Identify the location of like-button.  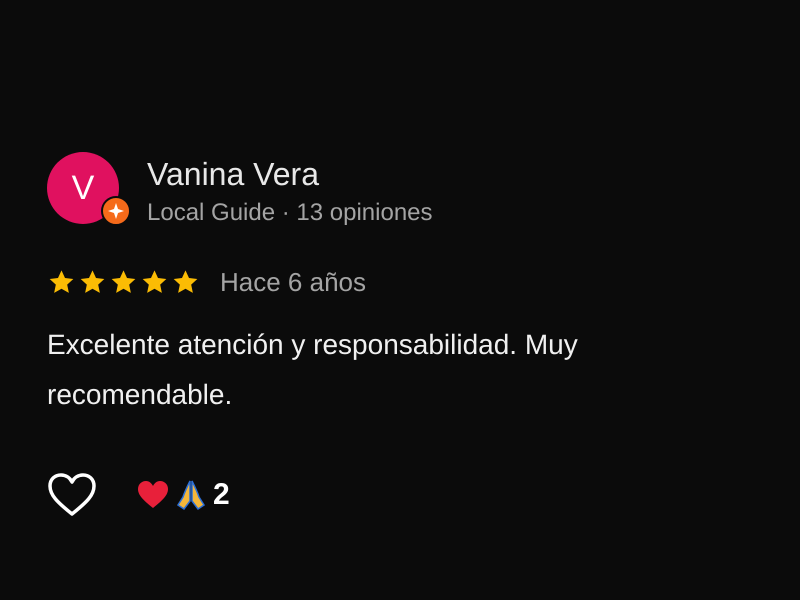
(72, 495).